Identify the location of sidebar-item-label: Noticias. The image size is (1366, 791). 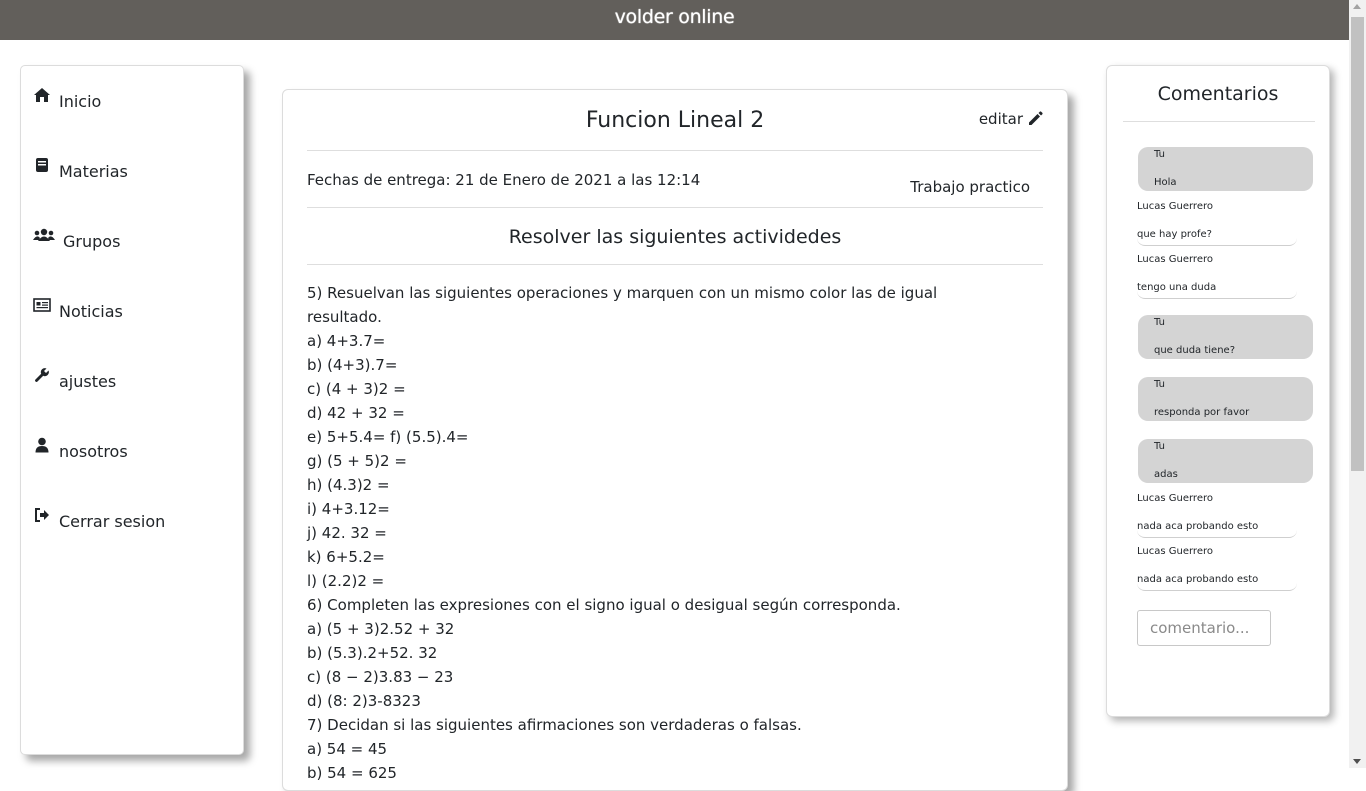
(91, 311).